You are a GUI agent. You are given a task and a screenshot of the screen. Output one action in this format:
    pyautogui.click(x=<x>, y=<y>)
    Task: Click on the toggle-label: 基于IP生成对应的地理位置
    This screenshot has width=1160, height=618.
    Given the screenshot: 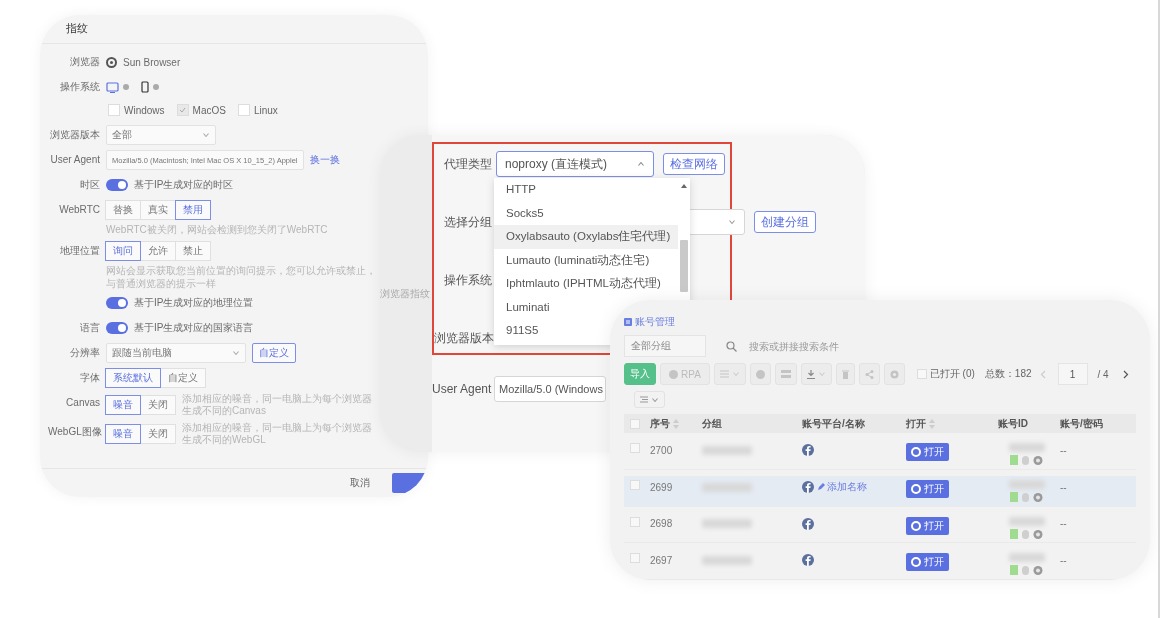 What is the action you would take?
    pyautogui.click(x=194, y=303)
    